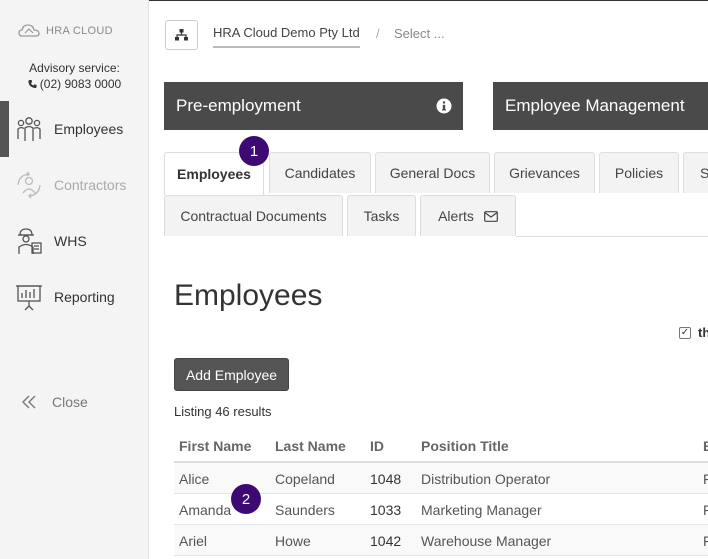  I want to click on close-label: Close, so click(70, 402).